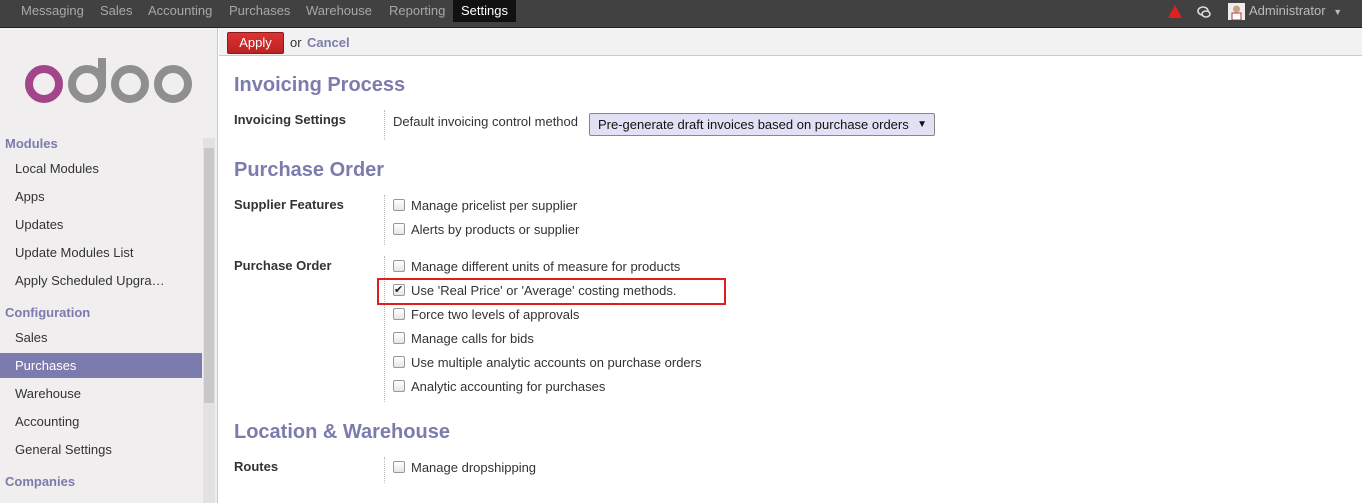 Image resolution: width=1362 pixels, height=503 pixels. Describe the element at coordinates (296, 42) in the screenshot. I see `or-text: or` at that location.